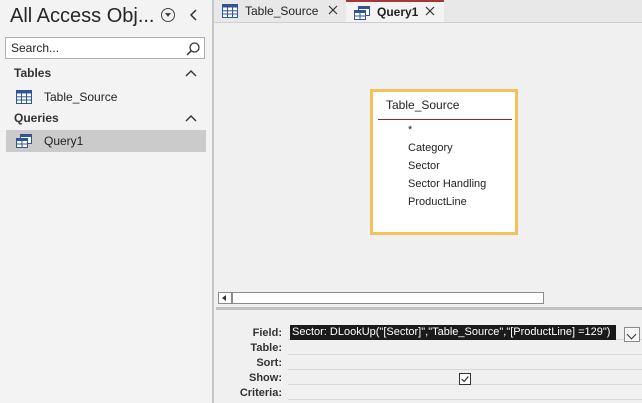 Image resolution: width=642 pixels, height=403 pixels. I want to click on field-list-item: Sector, so click(424, 166).